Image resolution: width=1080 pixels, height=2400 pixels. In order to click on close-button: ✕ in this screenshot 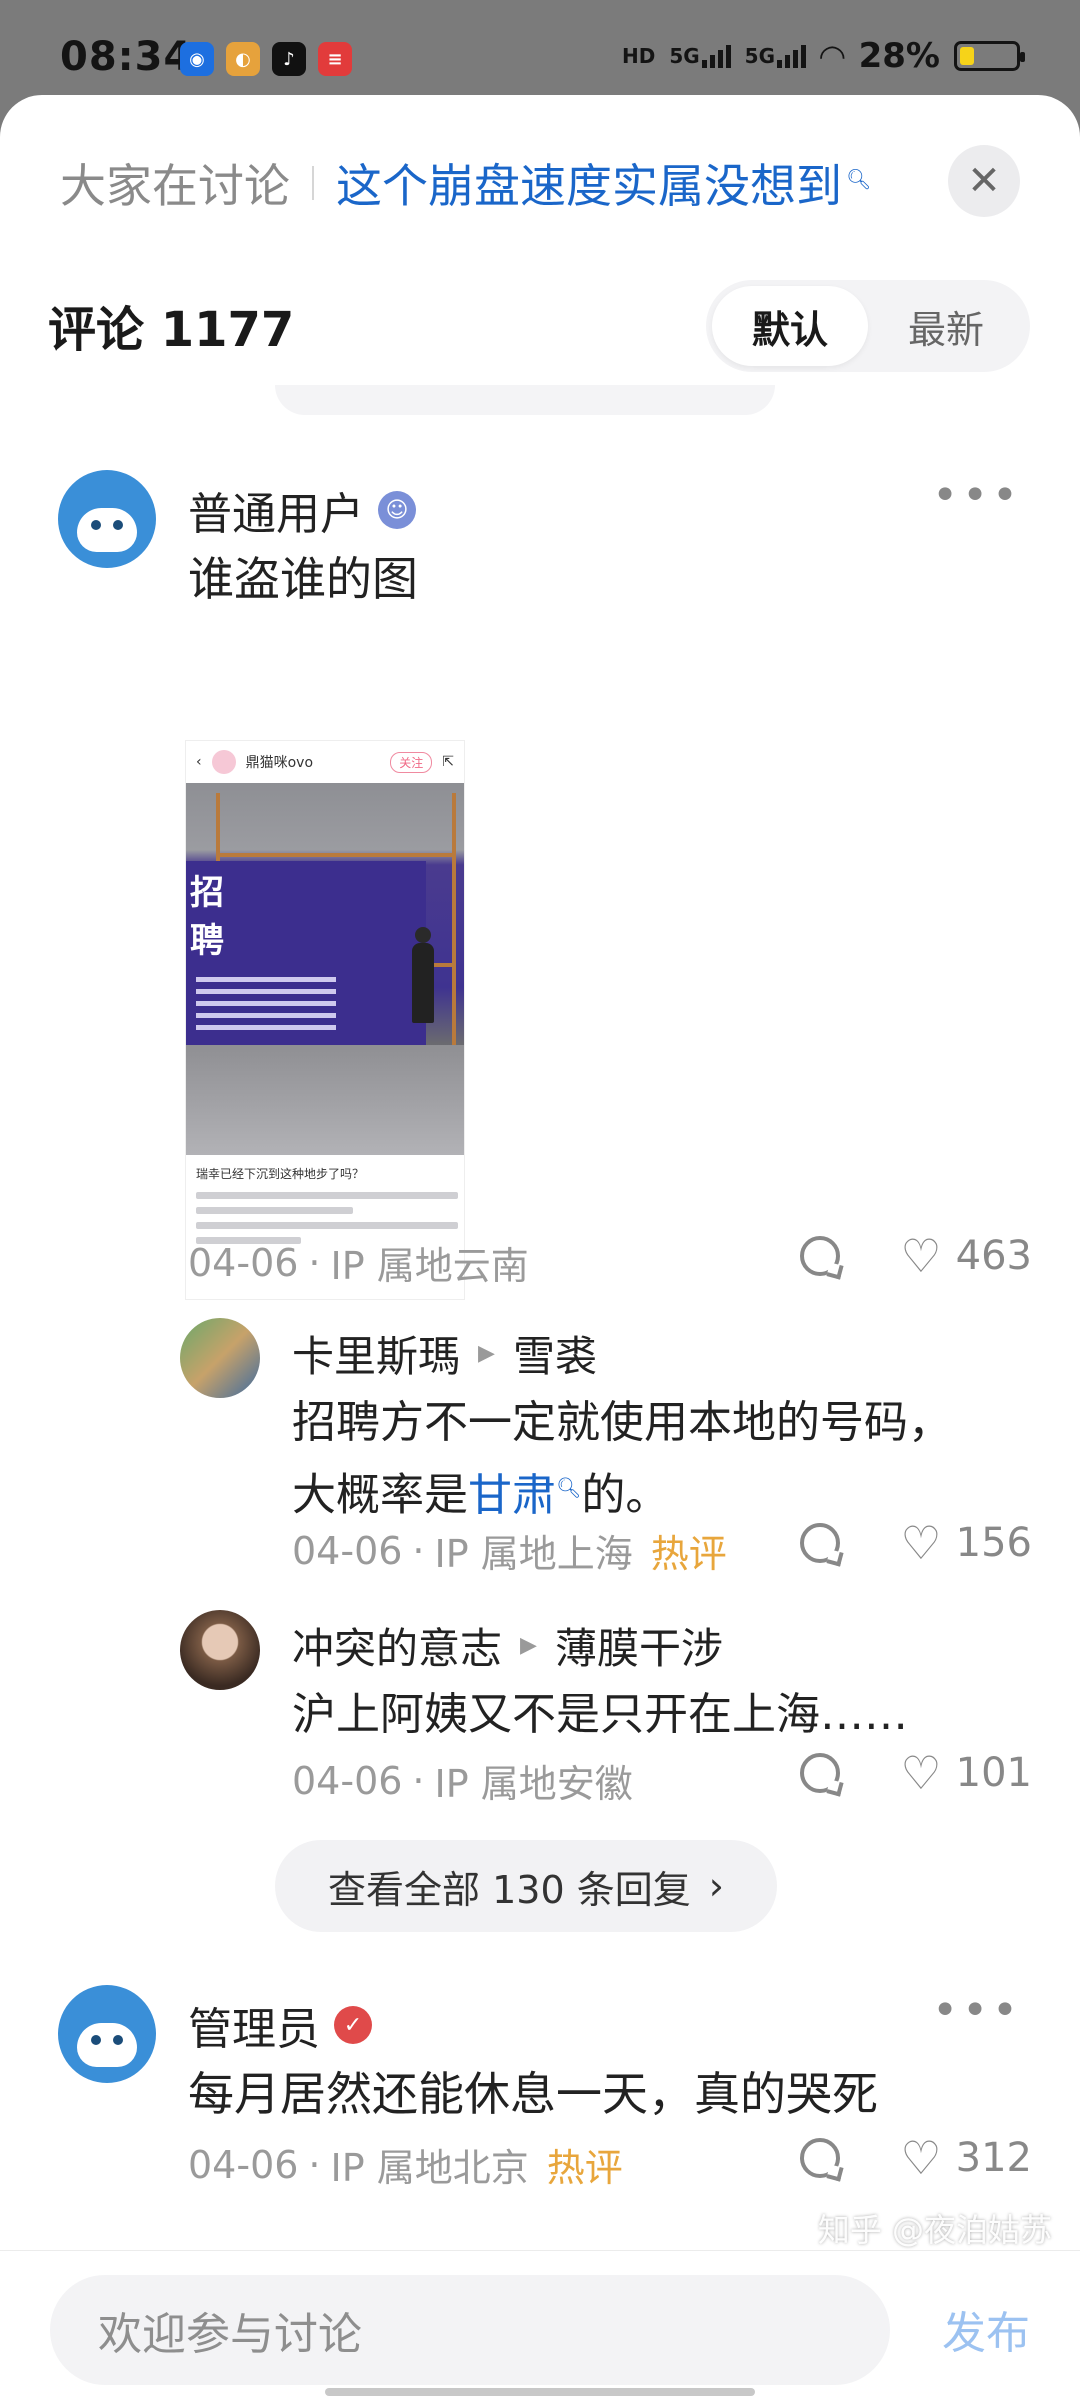, I will do `click(984, 181)`.